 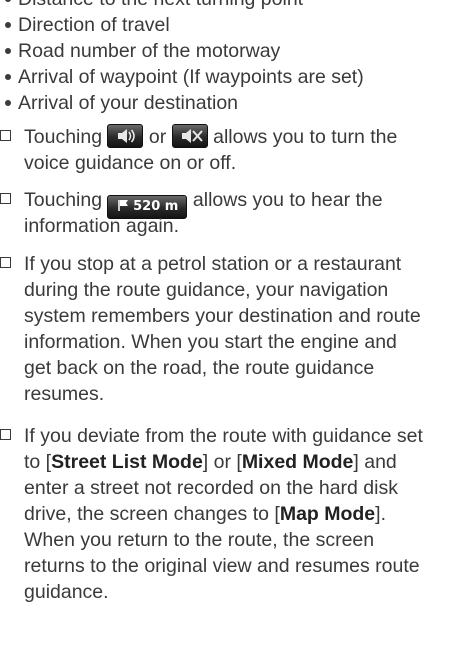 What do you see at coordinates (122, 205) in the screenshot?
I see `flag-icon` at bounding box center [122, 205].